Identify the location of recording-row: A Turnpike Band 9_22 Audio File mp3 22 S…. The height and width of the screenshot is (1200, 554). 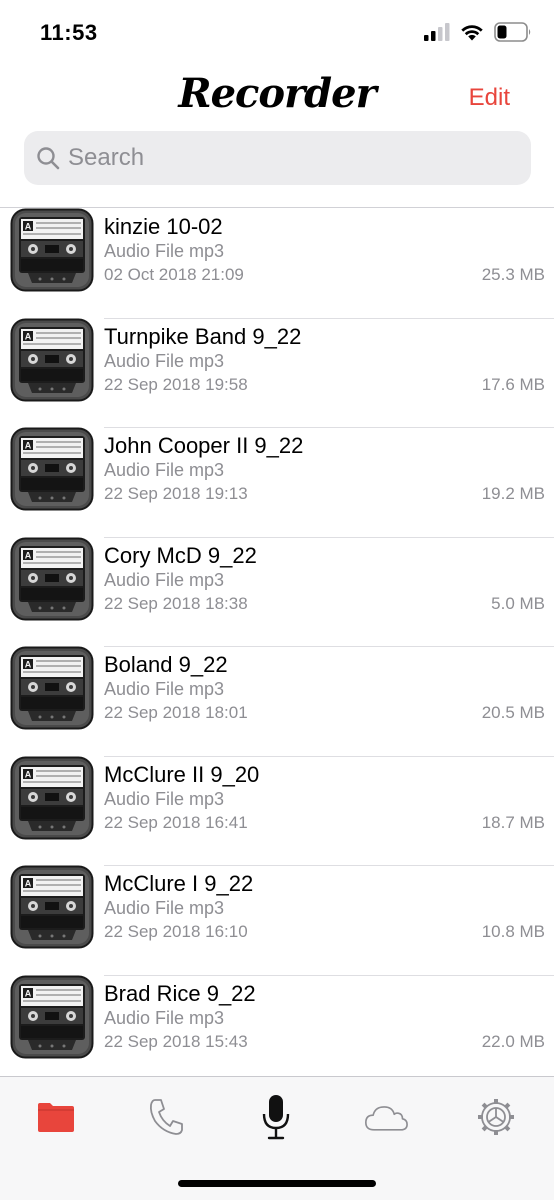
(277, 373).